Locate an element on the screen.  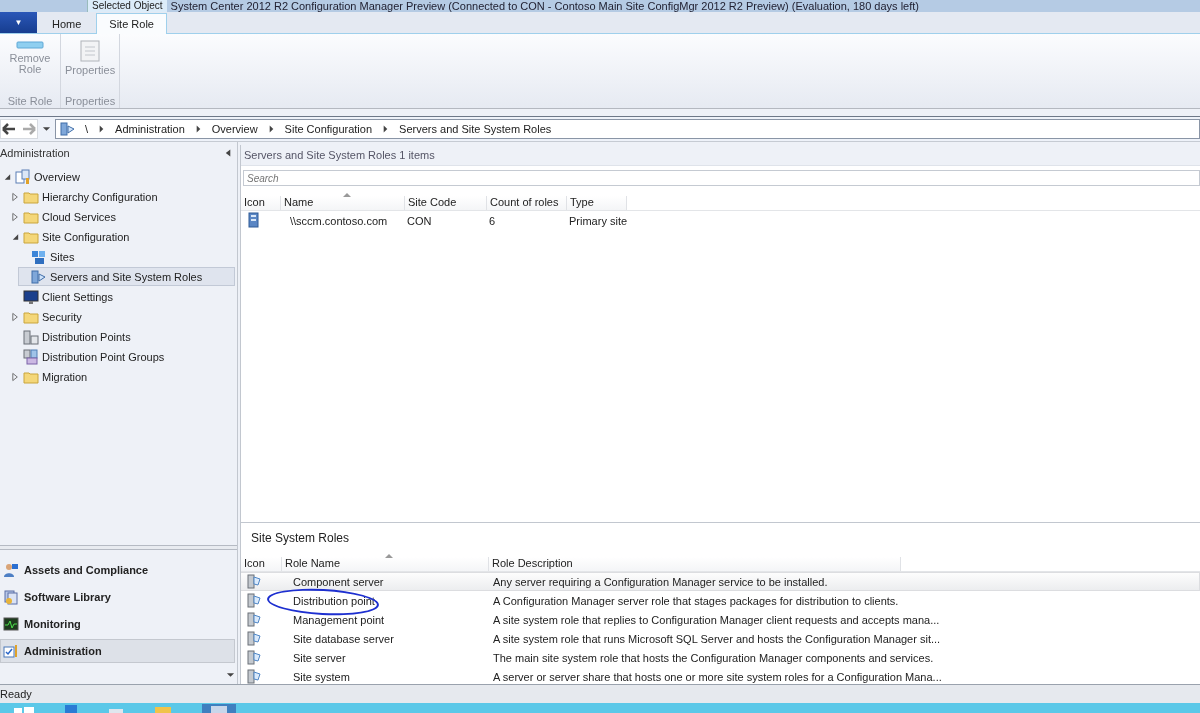
table-cell-text: Any server requiring a Configuration Manager service to be installed. is located at coordinates (660, 581).